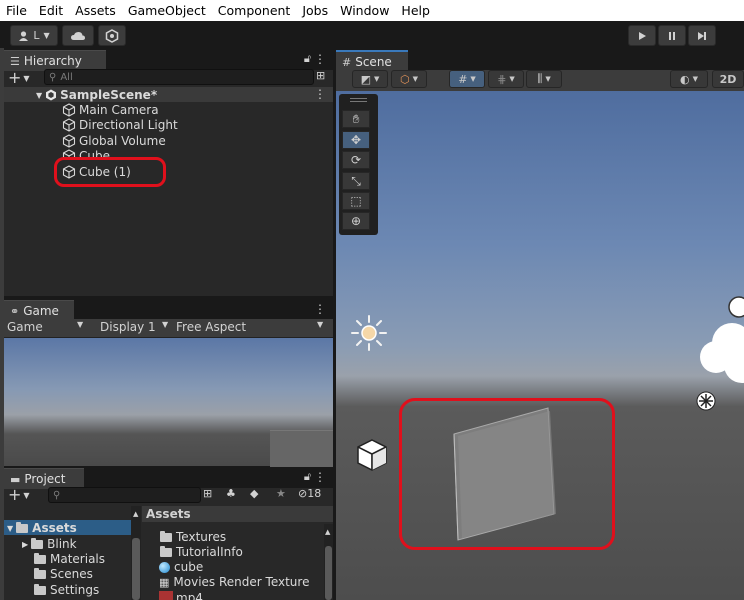 The width and height of the screenshot is (744, 600). I want to click on label-icon: ◆, so click(254, 493).